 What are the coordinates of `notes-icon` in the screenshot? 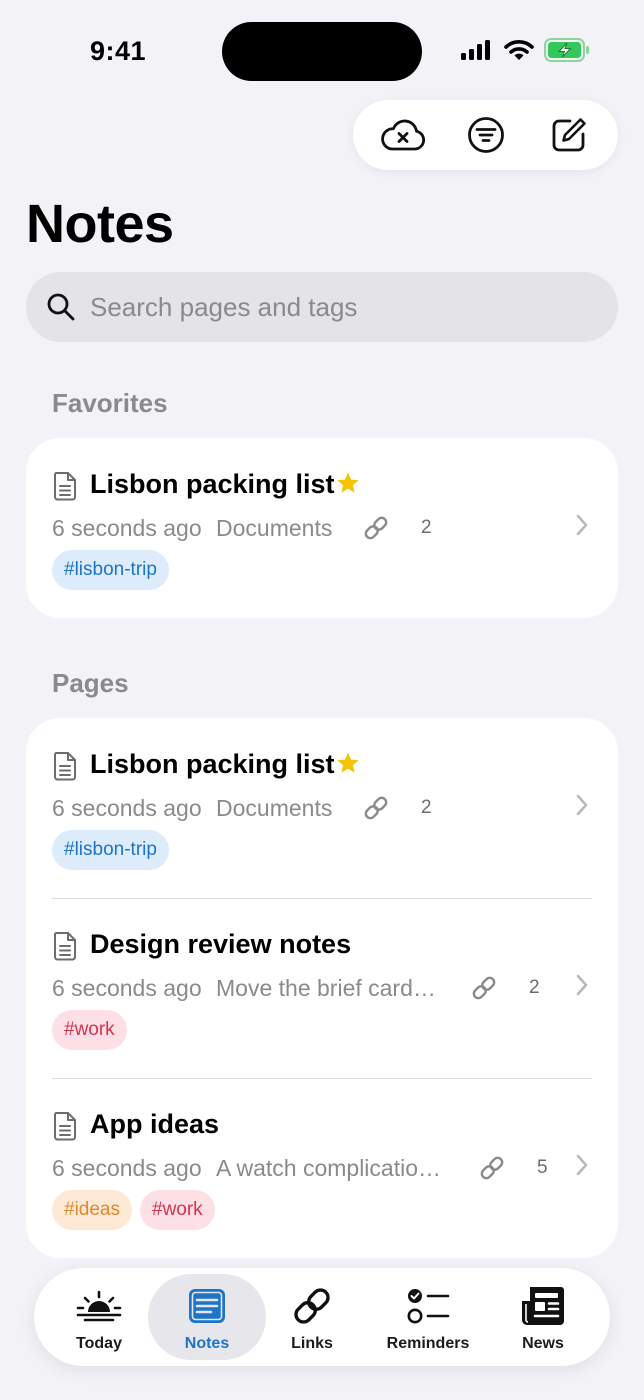 It's located at (207, 1306).